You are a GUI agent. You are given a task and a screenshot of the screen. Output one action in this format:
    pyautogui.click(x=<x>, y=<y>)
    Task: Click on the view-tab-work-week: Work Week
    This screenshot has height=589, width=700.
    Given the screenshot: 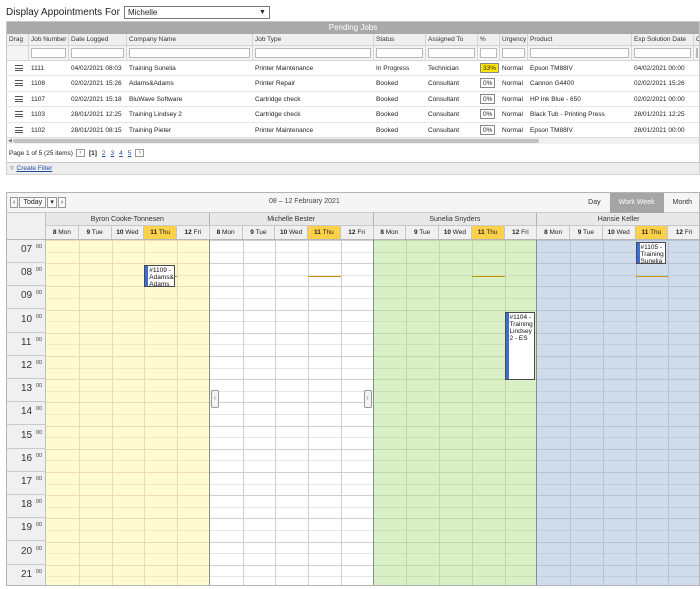 What is the action you would take?
    pyautogui.click(x=636, y=203)
    